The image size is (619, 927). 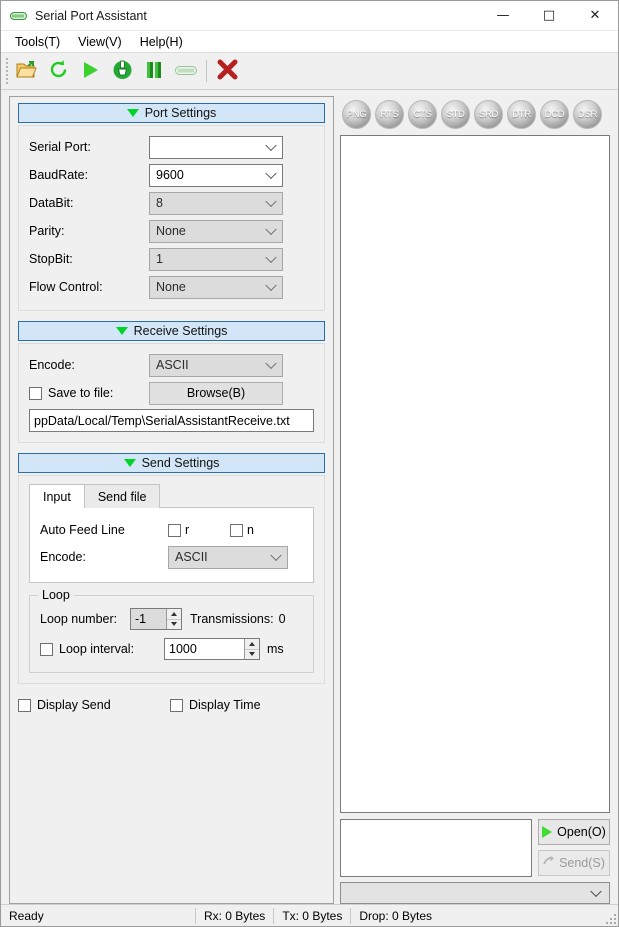 What do you see at coordinates (309, 16) in the screenshot?
I see `title-bar: Serial Port Assistant — □ ✕` at bounding box center [309, 16].